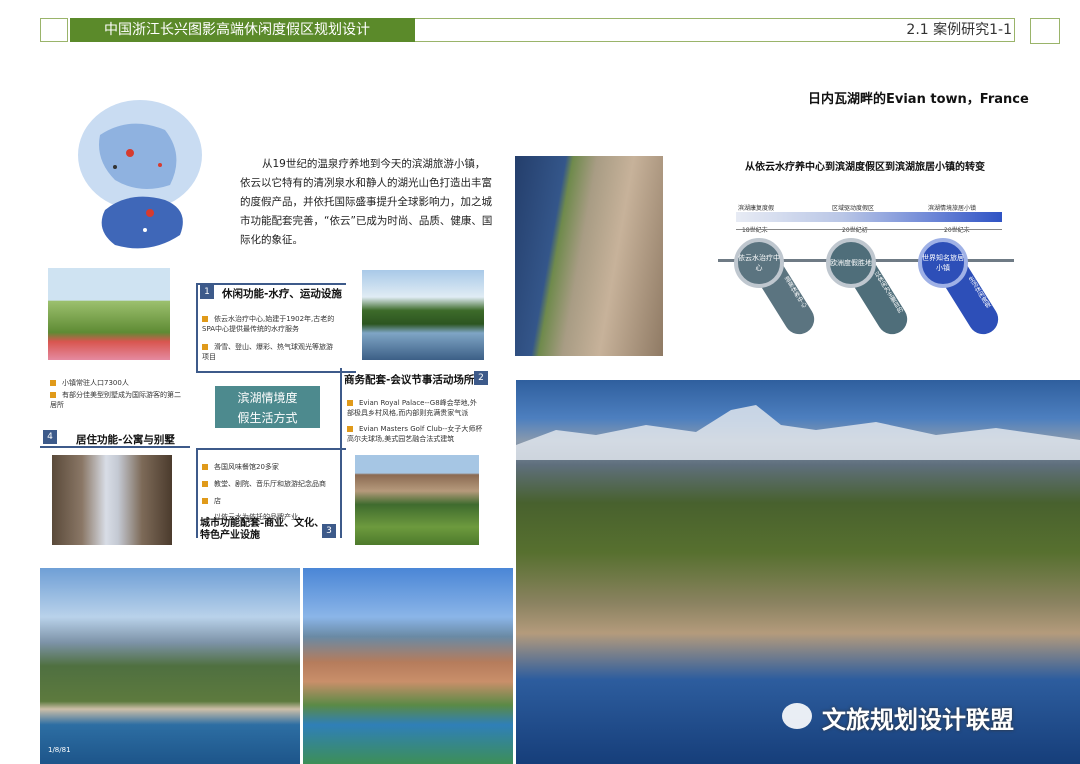  Describe the element at coordinates (267, 407) in the screenshot. I see `center-label-box: 滨湖情境度 假生活方式` at that location.